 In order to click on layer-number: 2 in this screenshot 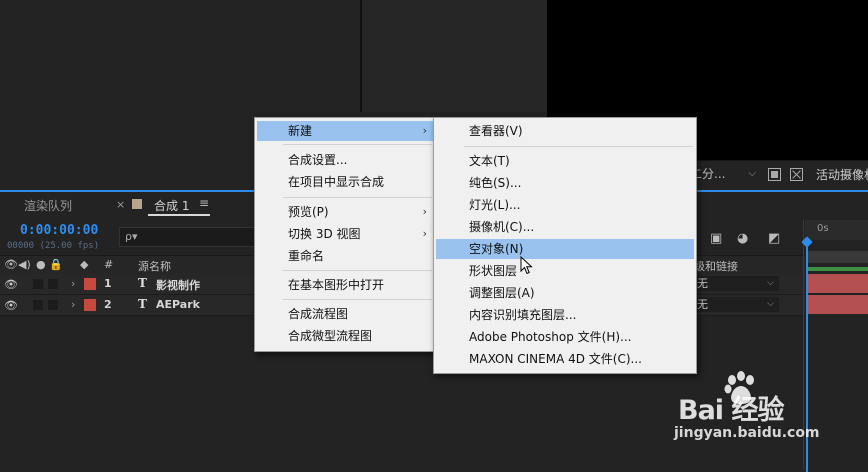, I will do `click(108, 304)`.